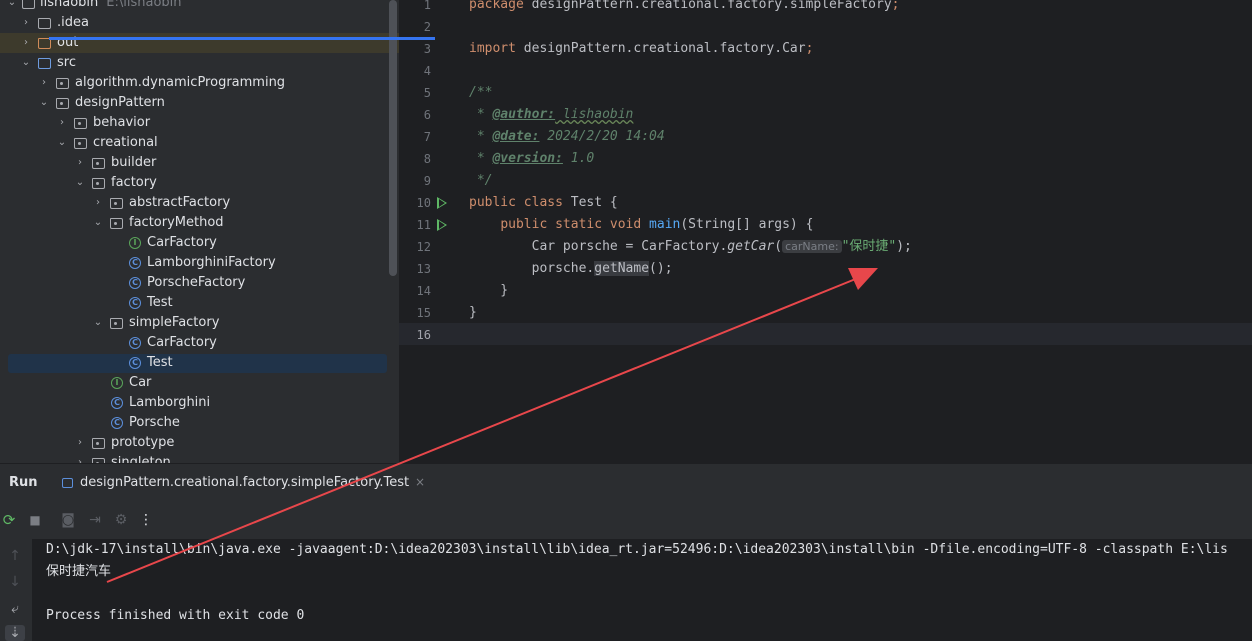 This screenshot has width=1252, height=641. Describe the element at coordinates (427, 27) in the screenshot. I see `line-number: 2` at that location.